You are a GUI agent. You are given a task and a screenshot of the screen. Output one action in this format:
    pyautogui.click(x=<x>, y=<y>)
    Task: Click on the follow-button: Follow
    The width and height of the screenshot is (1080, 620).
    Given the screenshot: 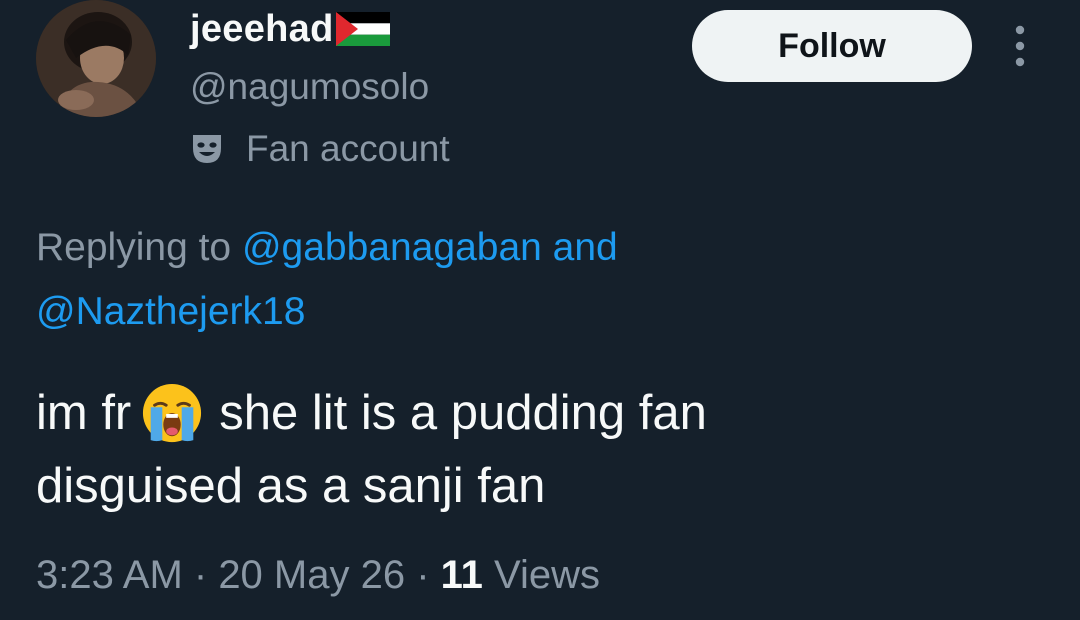 What is the action you would take?
    pyautogui.click(x=832, y=46)
    